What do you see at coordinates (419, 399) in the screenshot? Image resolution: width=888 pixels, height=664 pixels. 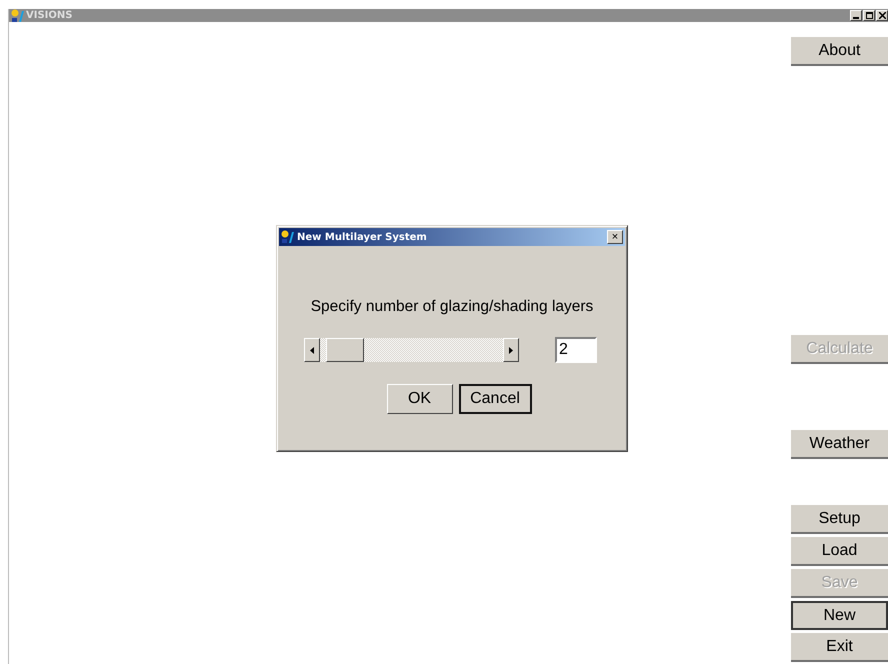 I see `dialog-button: OK` at bounding box center [419, 399].